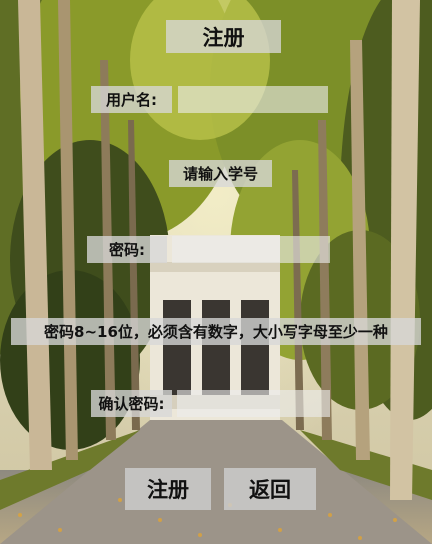  What do you see at coordinates (253, 403) in the screenshot?
I see `confirm-password-input` at bounding box center [253, 403].